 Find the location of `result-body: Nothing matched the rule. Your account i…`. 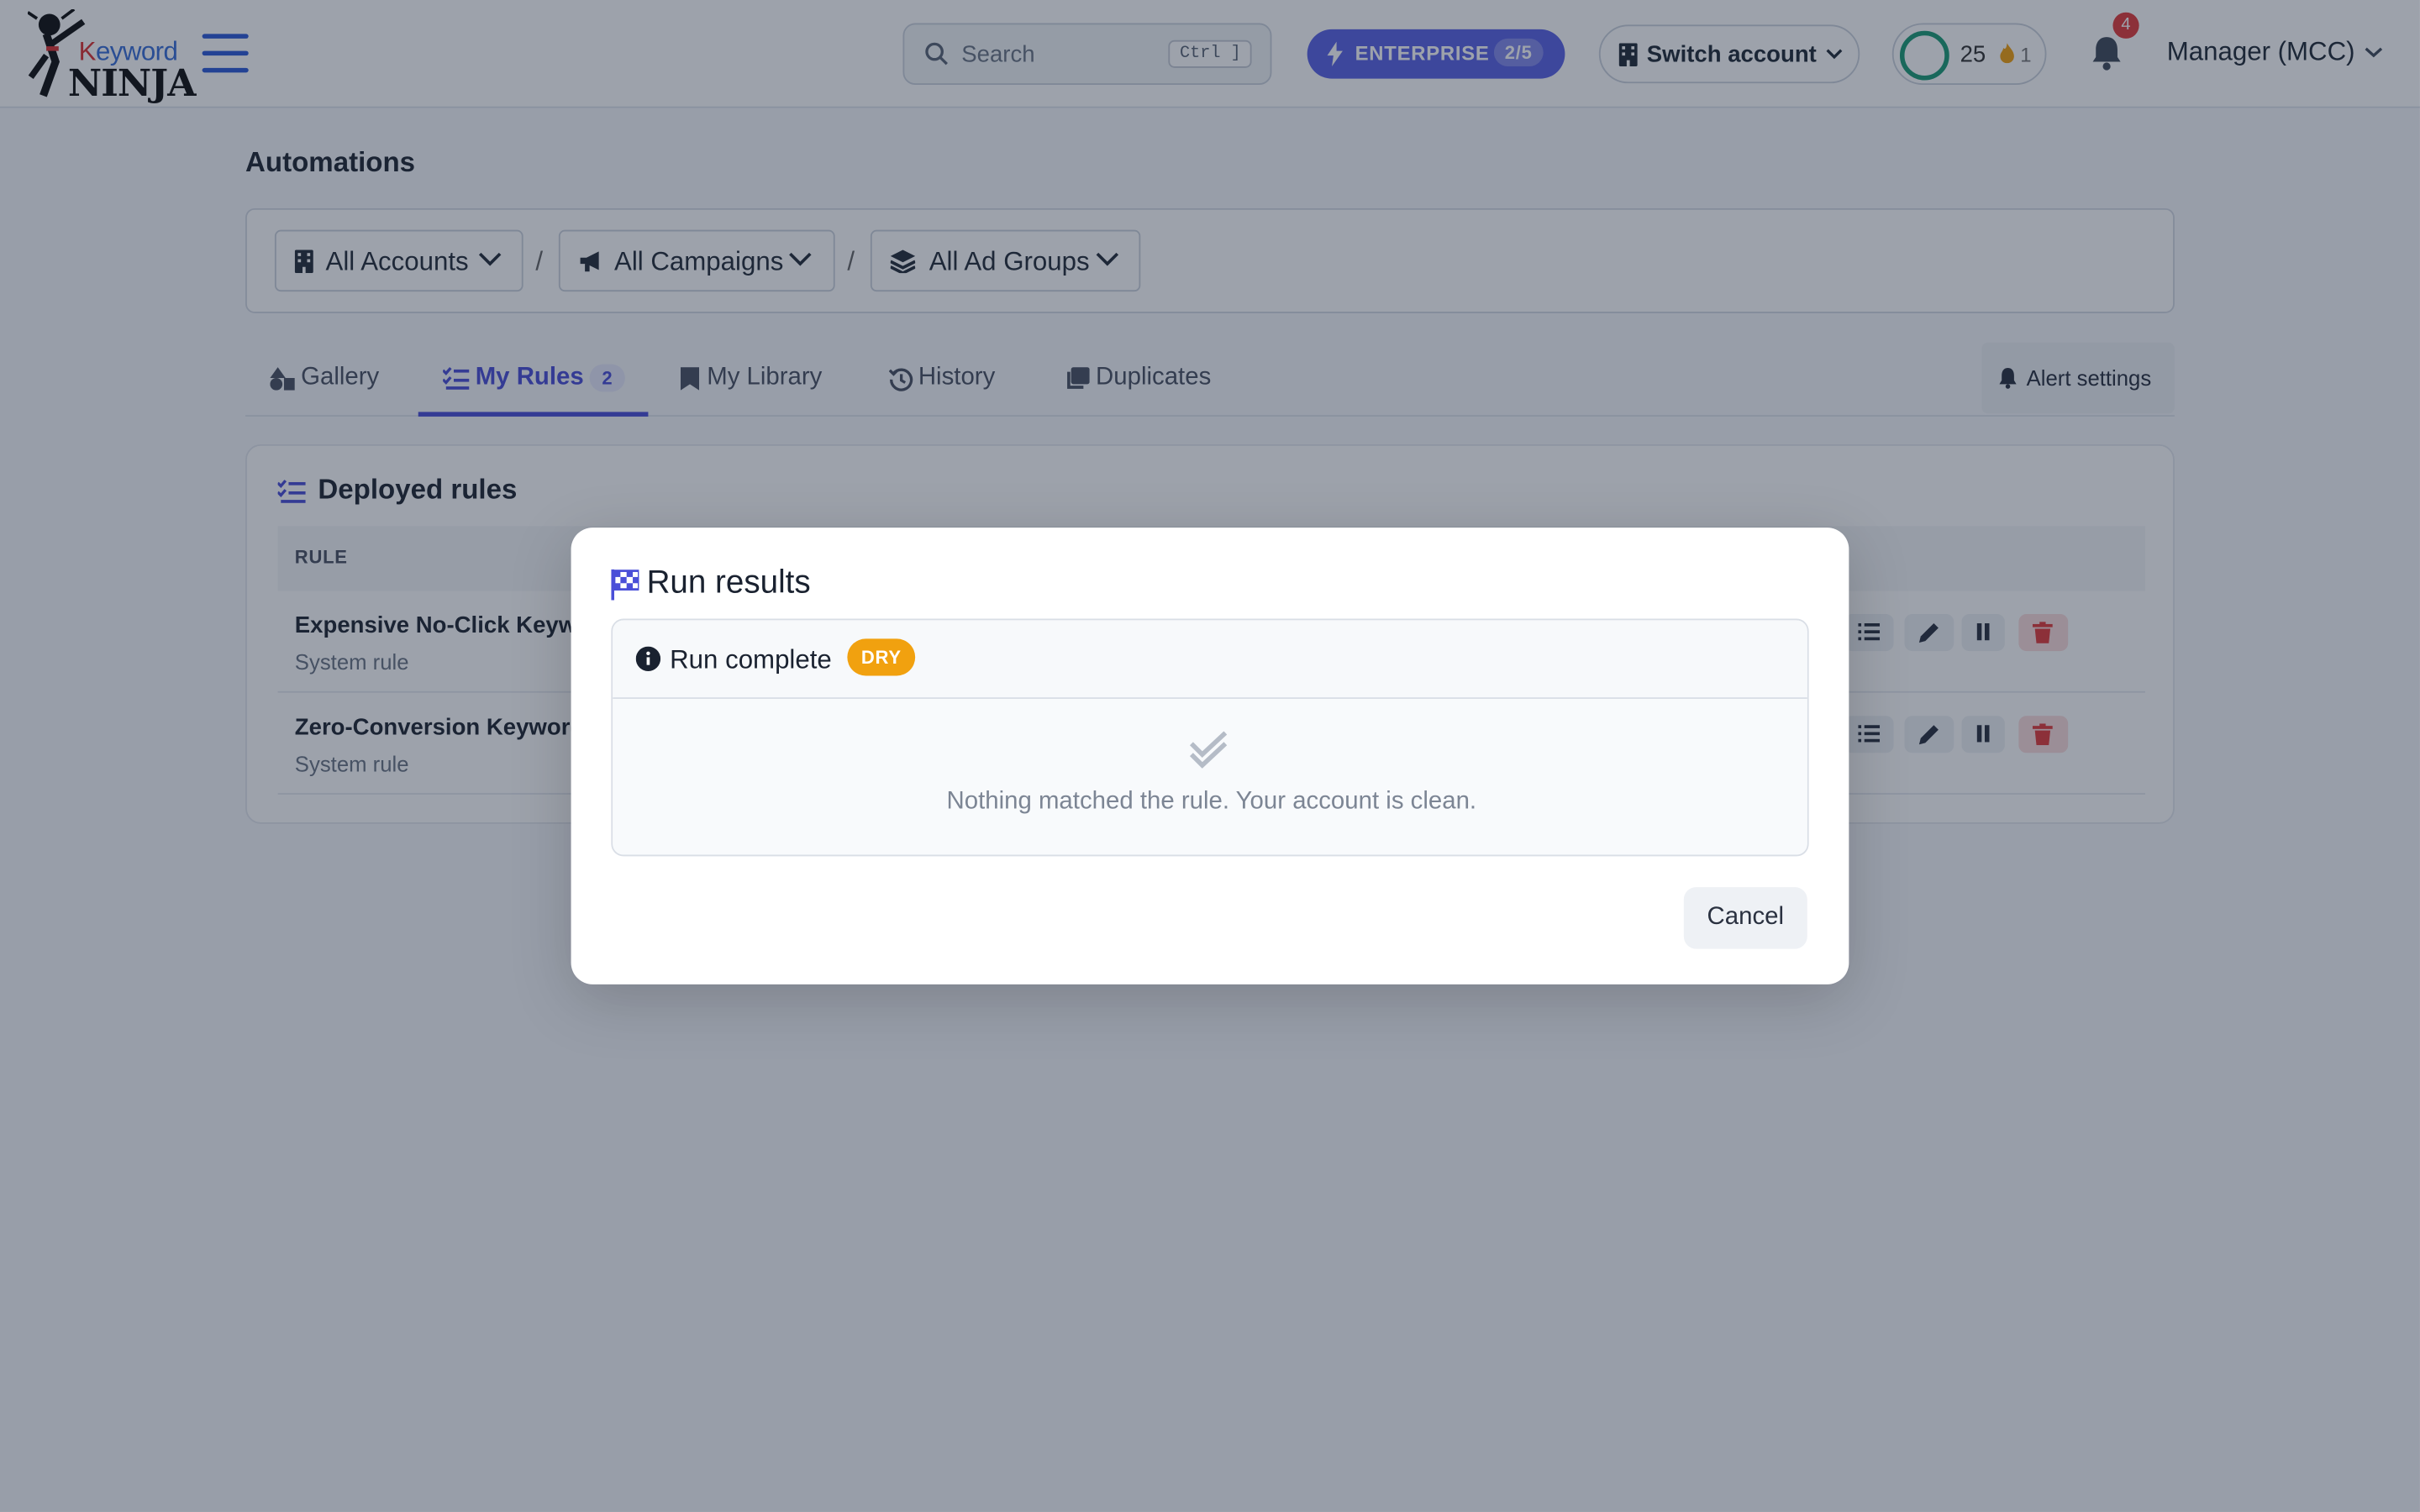

result-body: Nothing matched the rule. Your account i… is located at coordinates (1210, 777).